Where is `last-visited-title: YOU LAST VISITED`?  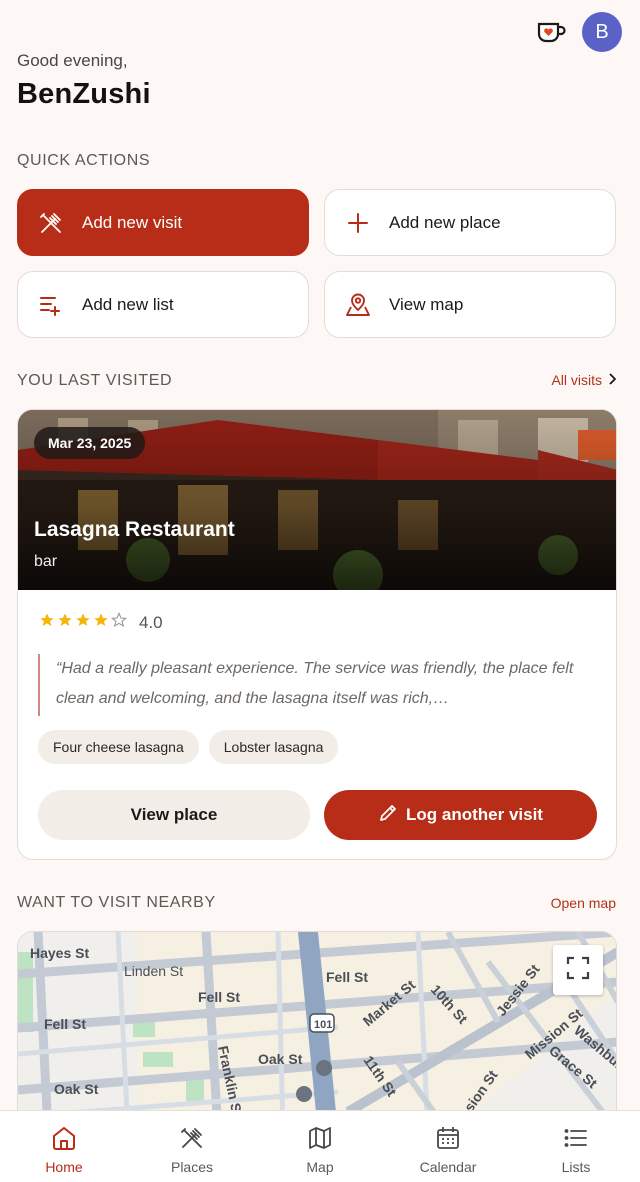
last-visited-title: YOU LAST VISITED is located at coordinates (95, 380).